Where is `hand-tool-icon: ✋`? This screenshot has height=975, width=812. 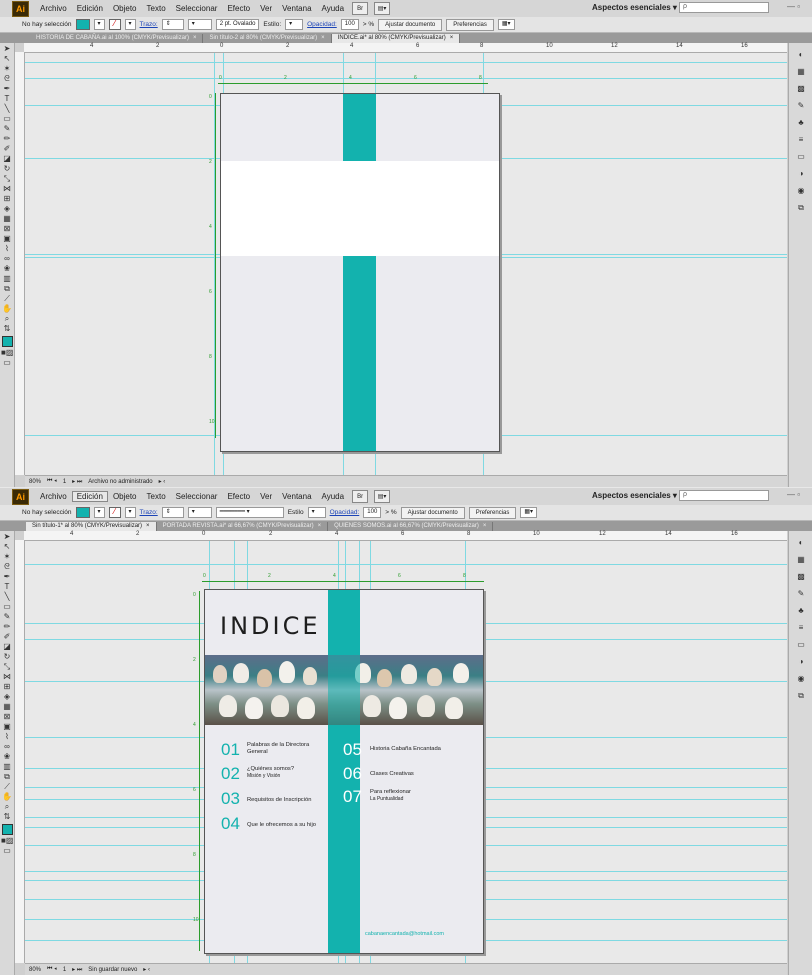 hand-tool-icon: ✋ is located at coordinates (7, 308).